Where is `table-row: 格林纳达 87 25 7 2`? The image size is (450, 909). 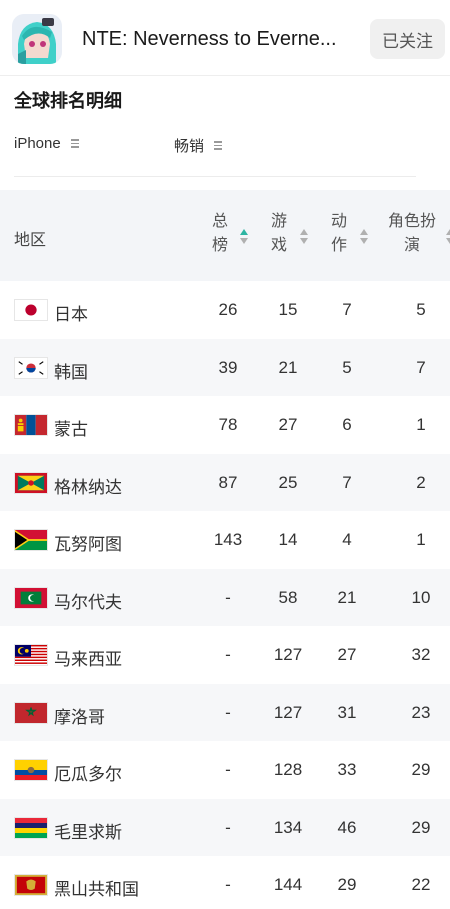 table-row: 格林纳达 87 25 7 2 is located at coordinates (225, 482).